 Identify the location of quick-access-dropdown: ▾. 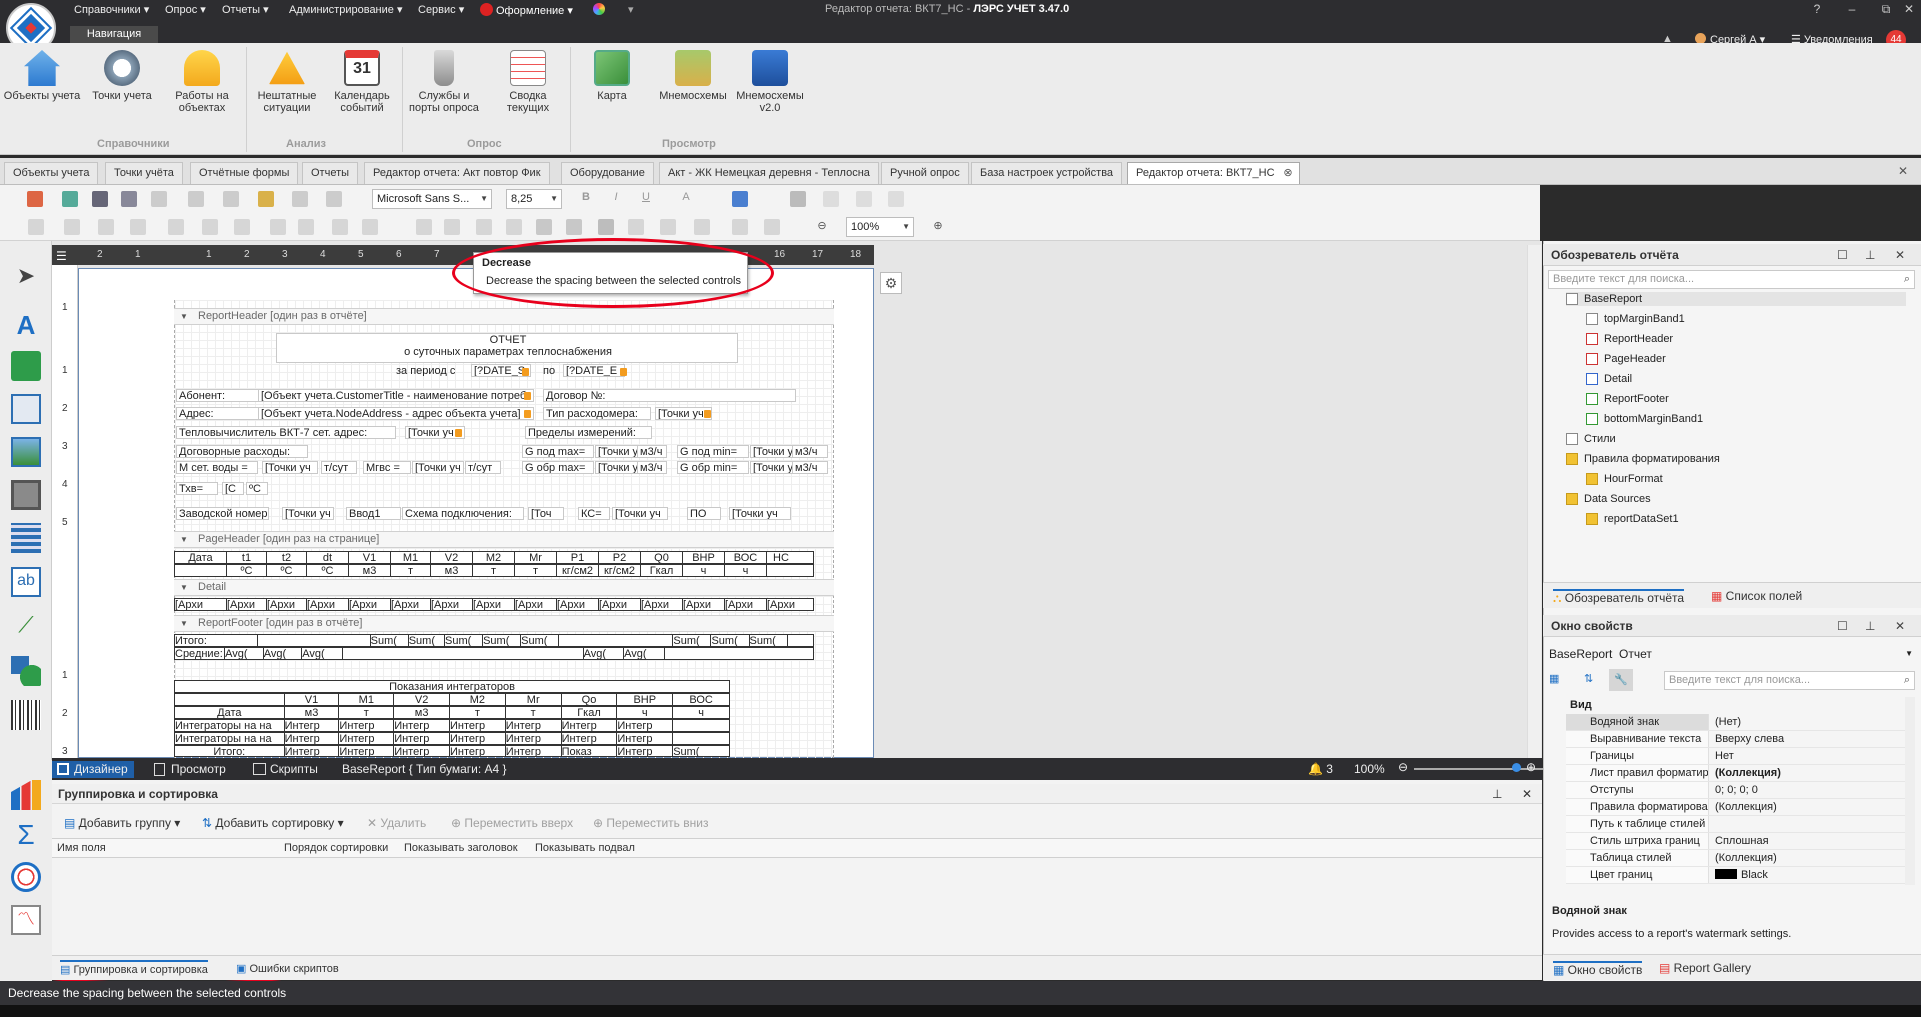
(631, 9).